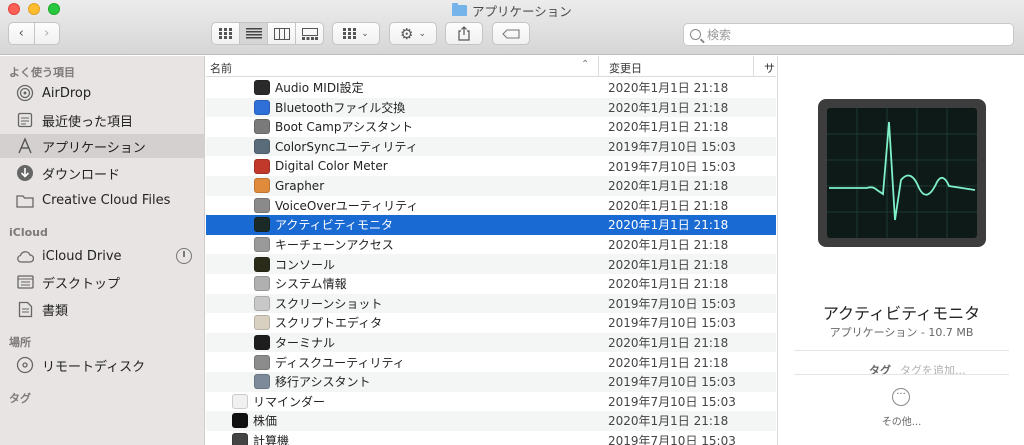 The height and width of the screenshot is (445, 1024). What do you see at coordinates (491, 323) in the screenshot?
I see `file-row: スクリプトエディタ 2019年7月10日 15:03` at bounding box center [491, 323].